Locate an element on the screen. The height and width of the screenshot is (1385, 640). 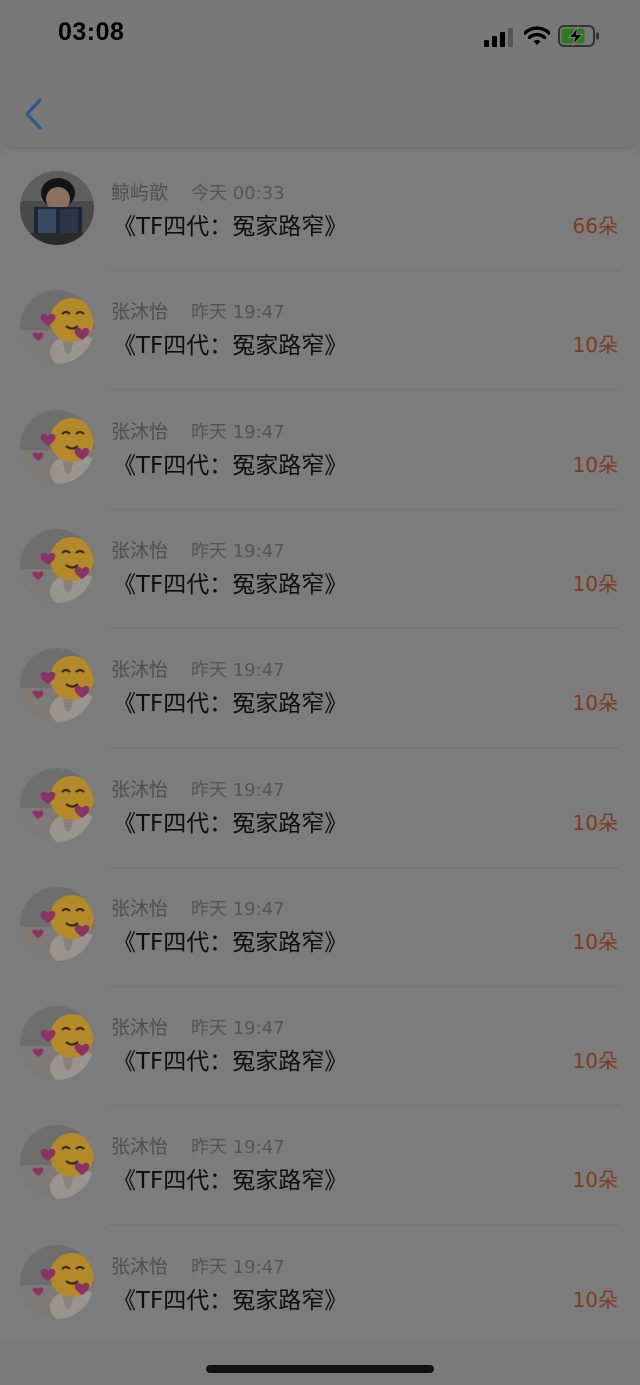
battery-charging-icon is located at coordinates (578, 36).